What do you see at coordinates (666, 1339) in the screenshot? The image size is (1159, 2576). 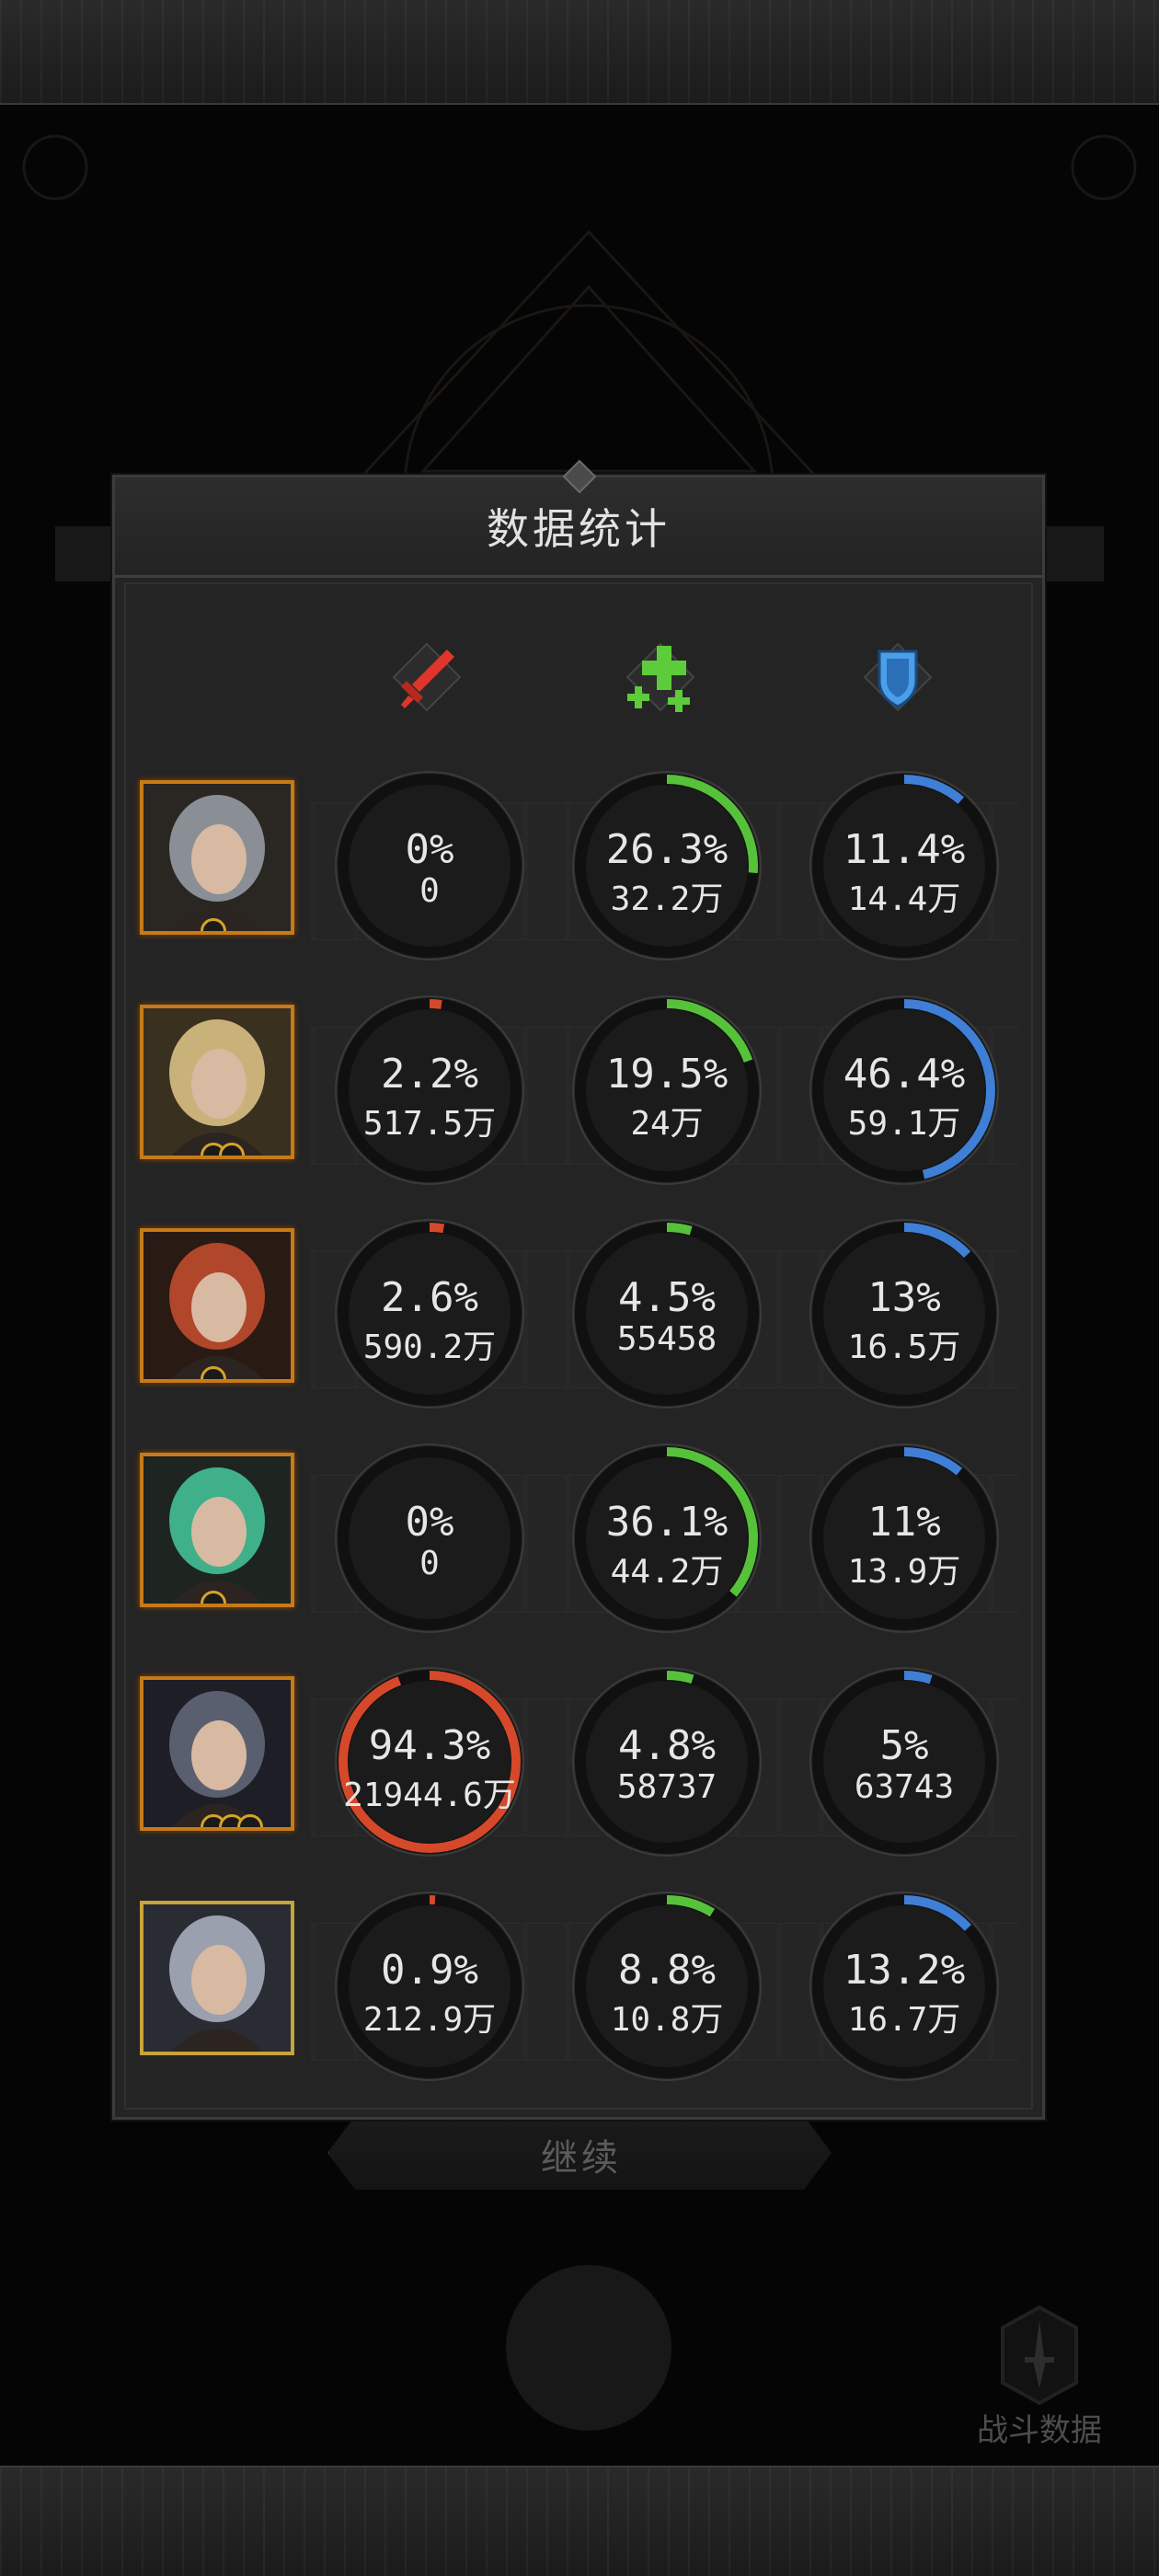 I see `heal-amount: 55458` at bounding box center [666, 1339].